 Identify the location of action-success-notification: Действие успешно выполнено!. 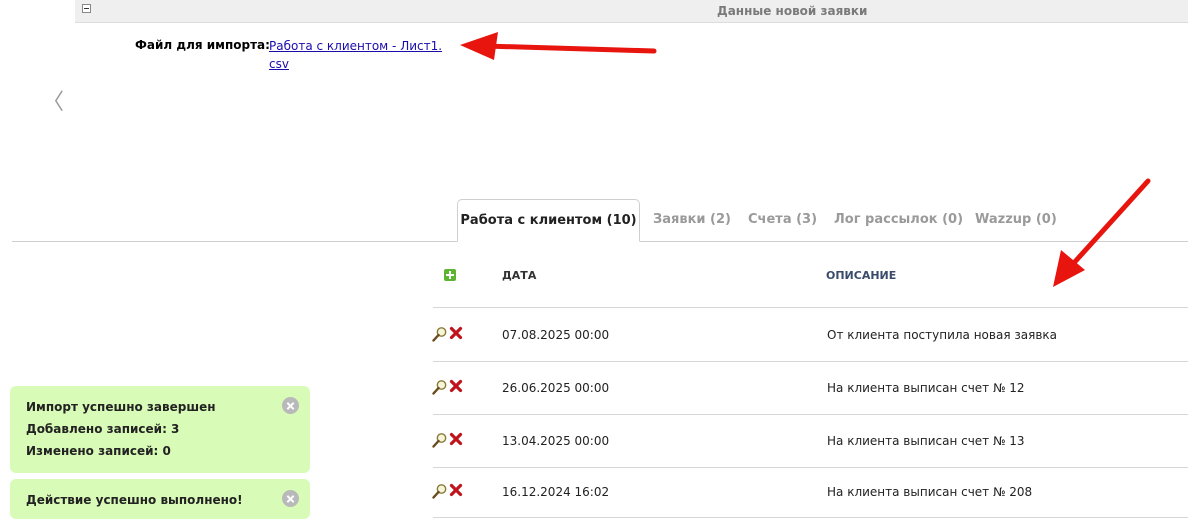
(160, 499).